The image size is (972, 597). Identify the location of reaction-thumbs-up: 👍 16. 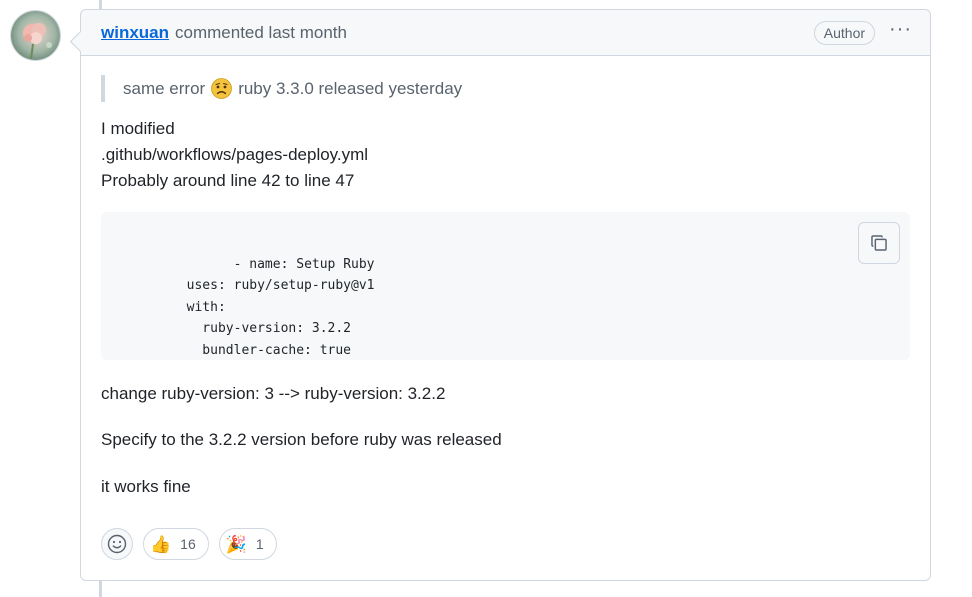
(176, 544).